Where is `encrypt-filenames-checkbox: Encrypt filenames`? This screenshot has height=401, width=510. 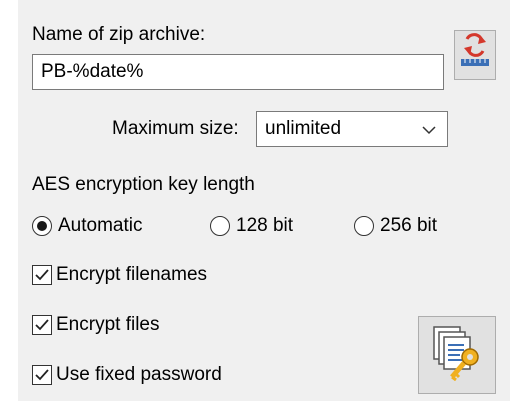
encrypt-filenames-checkbox: Encrypt filenames is located at coordinates (119, 275).